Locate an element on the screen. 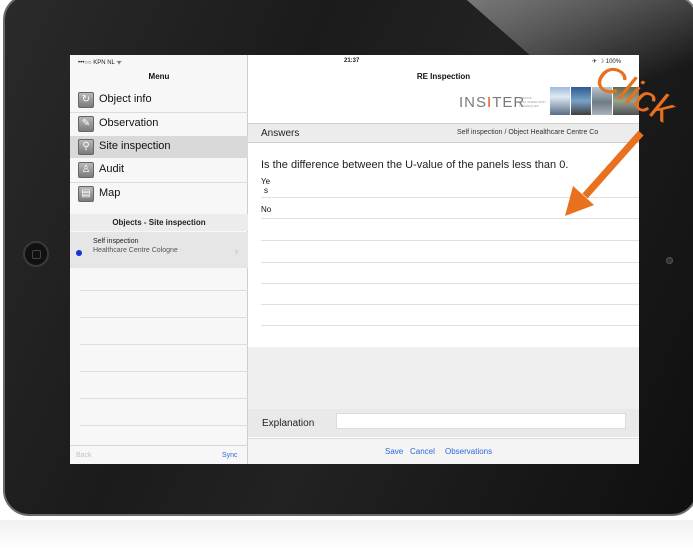  bottom-shadow is located at coordinates (346, 534).